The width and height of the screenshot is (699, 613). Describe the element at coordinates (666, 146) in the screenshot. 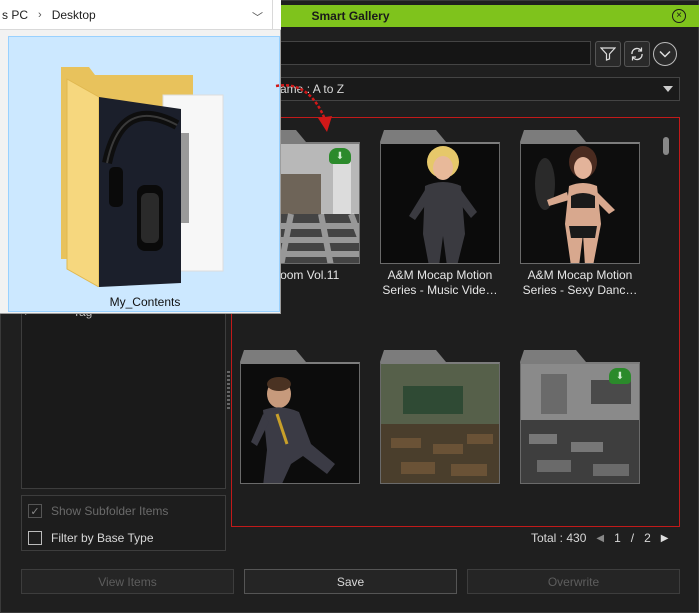

I see `grid-scrollbar` at that location.